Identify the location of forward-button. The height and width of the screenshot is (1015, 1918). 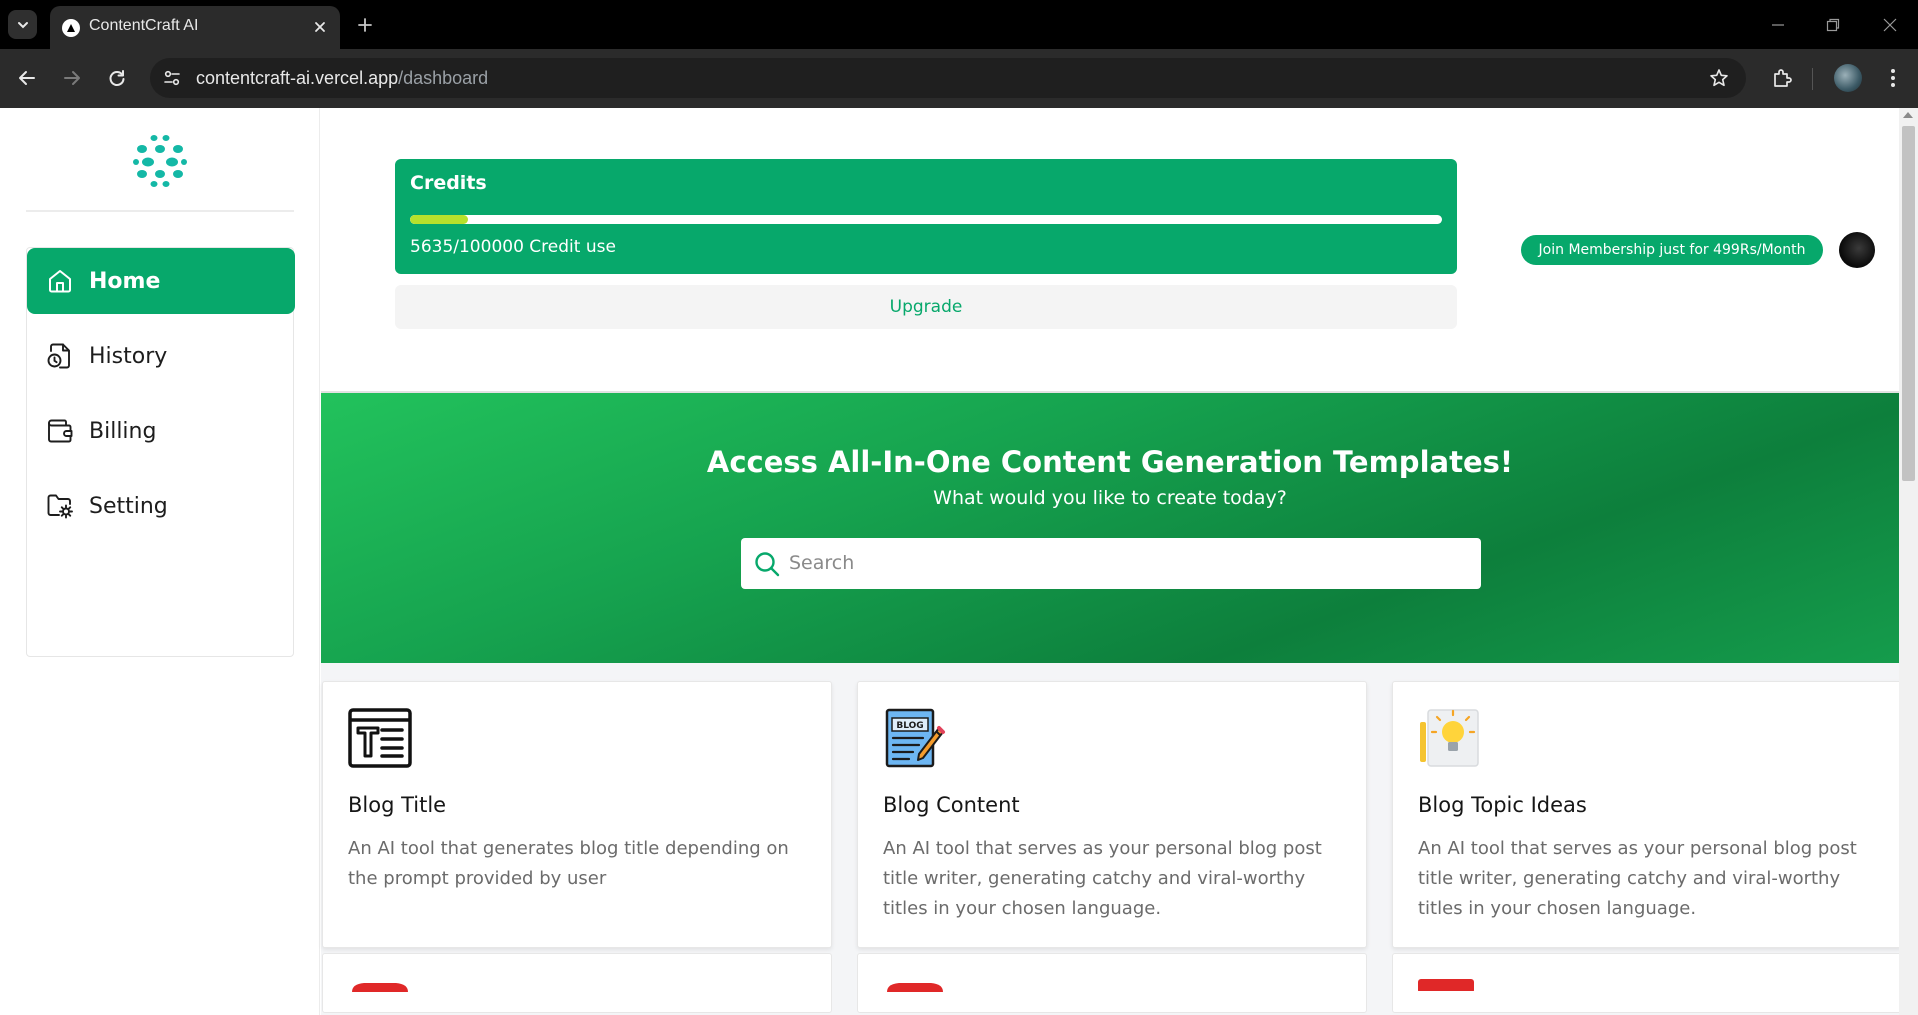
(72, 78).